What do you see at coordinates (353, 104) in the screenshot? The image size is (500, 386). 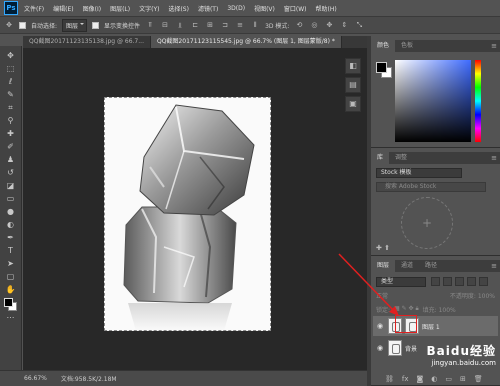 I see `layer-comps-icon: ▣` at bounding box center [353, 104].